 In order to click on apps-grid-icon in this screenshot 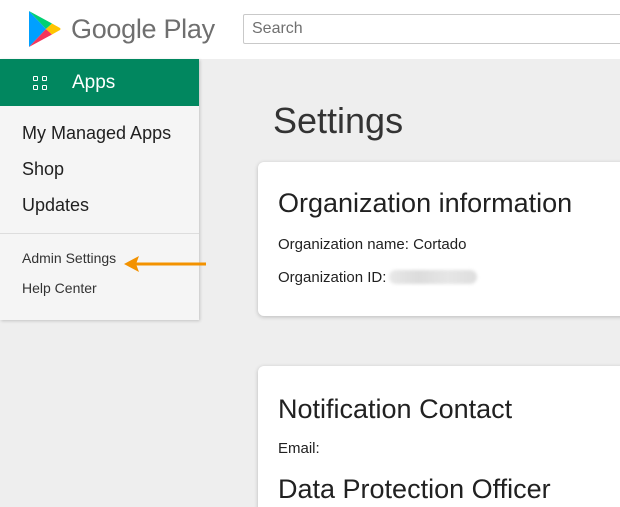, I will do `click(40, 82)`.